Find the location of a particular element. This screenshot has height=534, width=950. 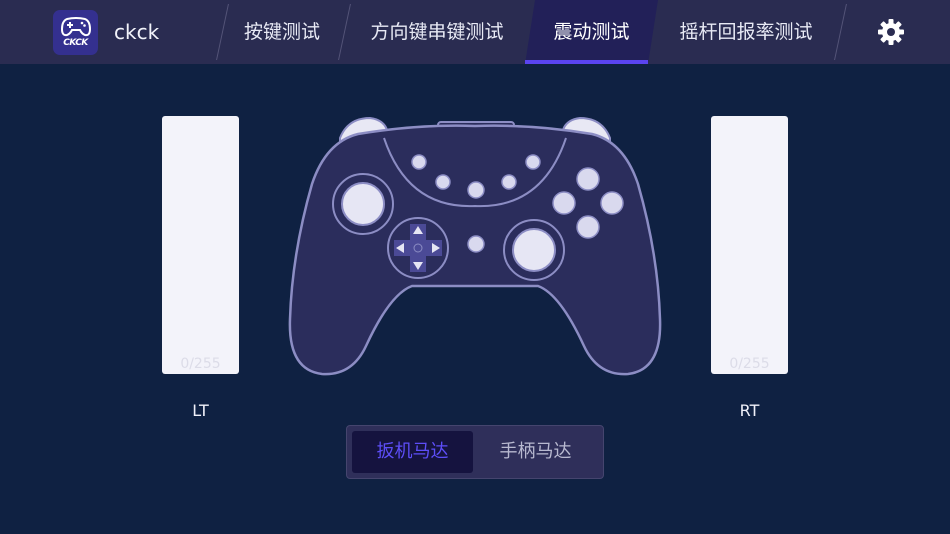

rt-label: RT is located at coordinates (749, 410).